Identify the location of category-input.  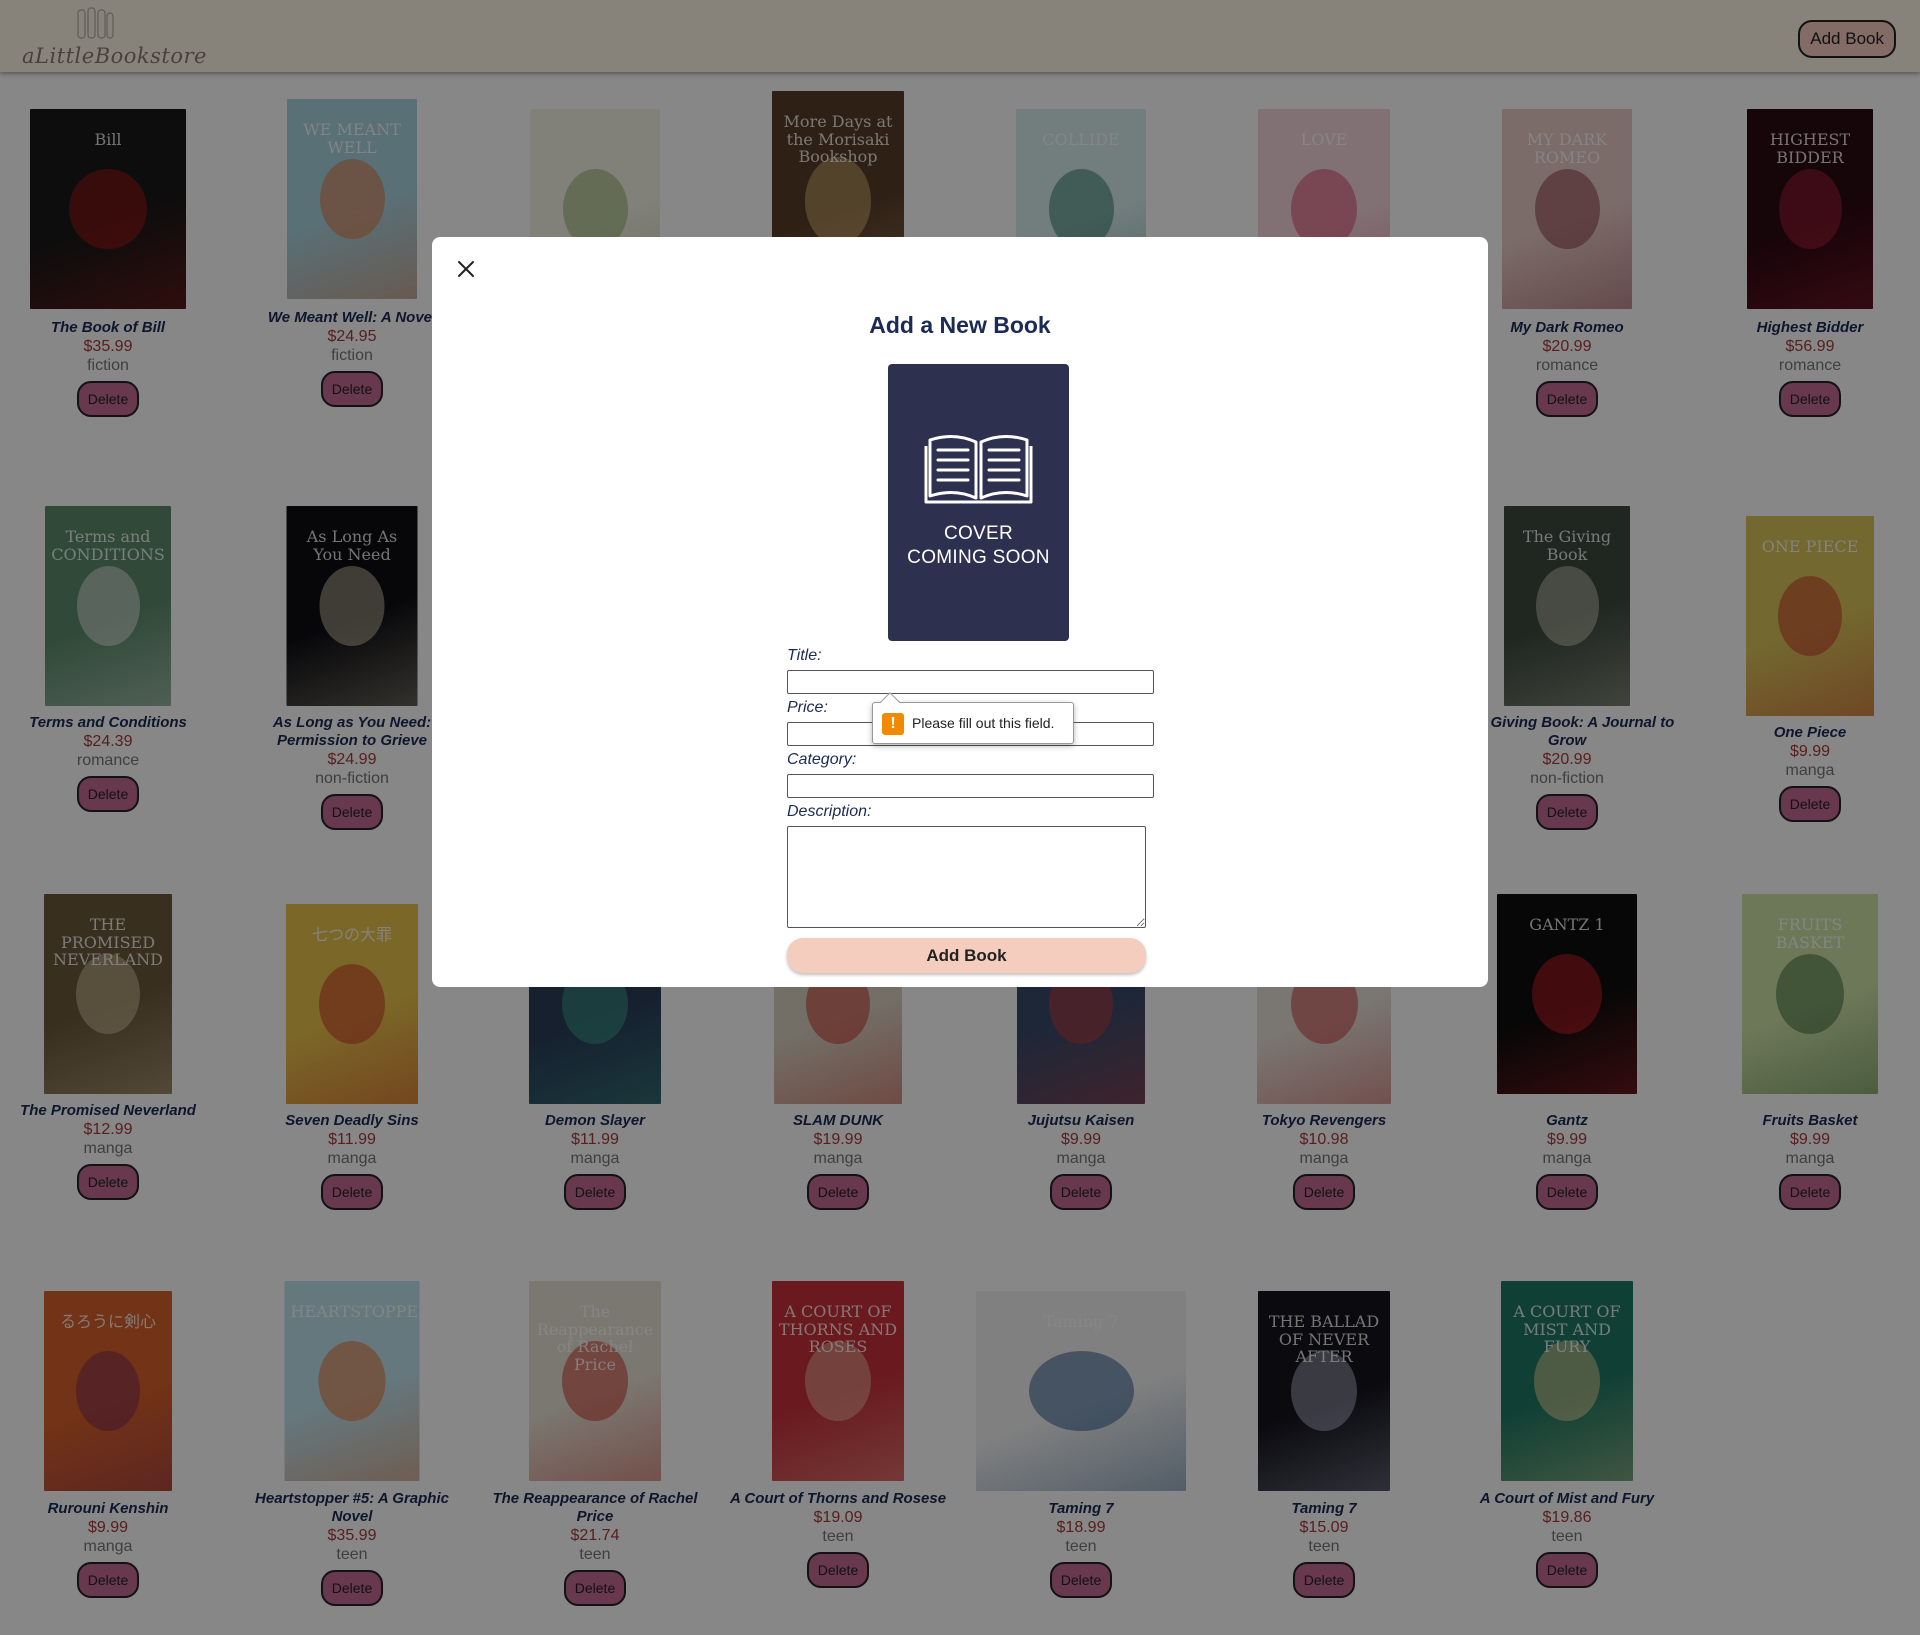
(970, 786).